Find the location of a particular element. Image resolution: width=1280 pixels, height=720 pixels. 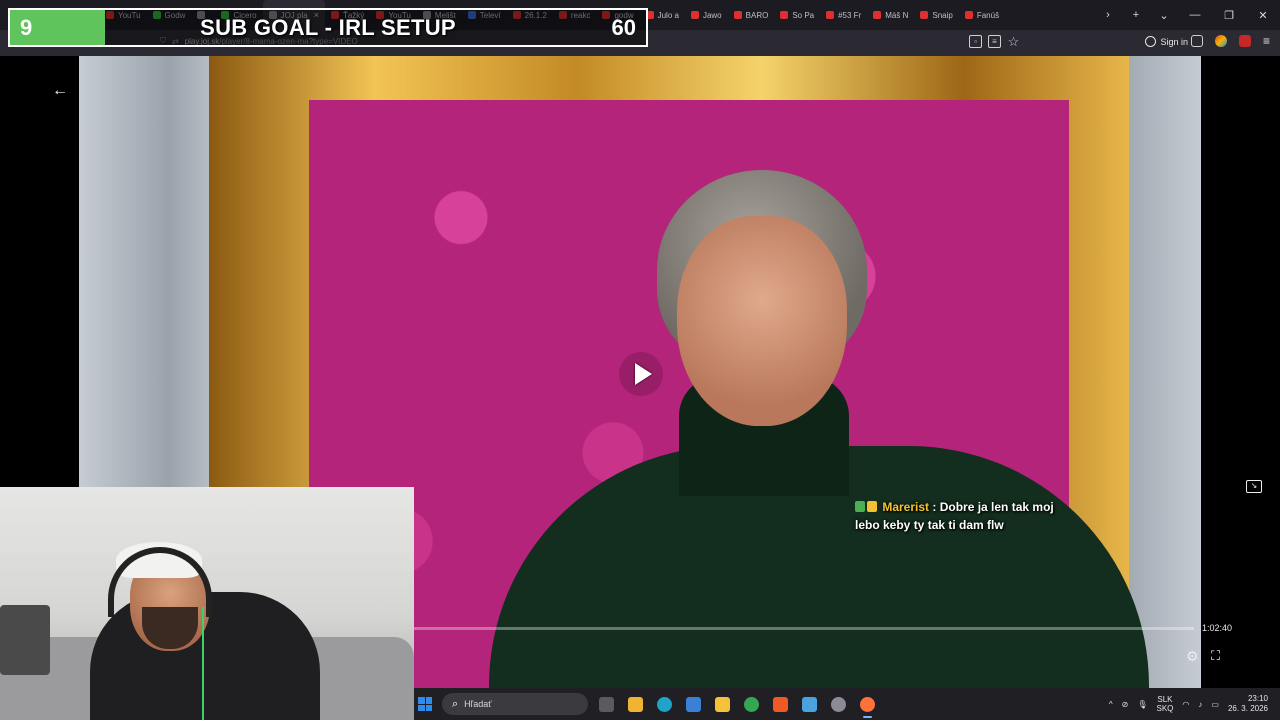

taskbar-app-steam is located at coordinates (838, 704).